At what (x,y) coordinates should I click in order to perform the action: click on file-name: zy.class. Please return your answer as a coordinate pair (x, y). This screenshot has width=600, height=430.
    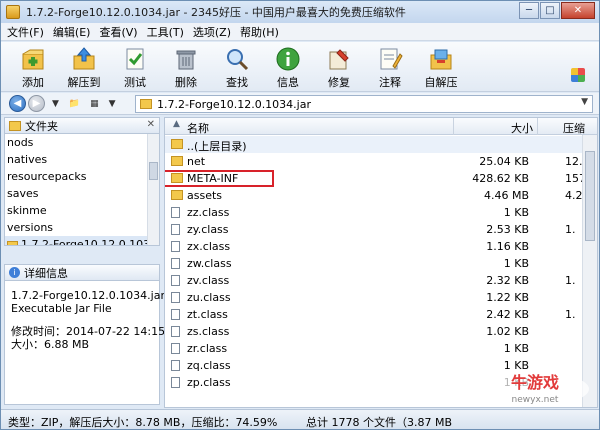
    Looking at the image, I should click on (208, 229).